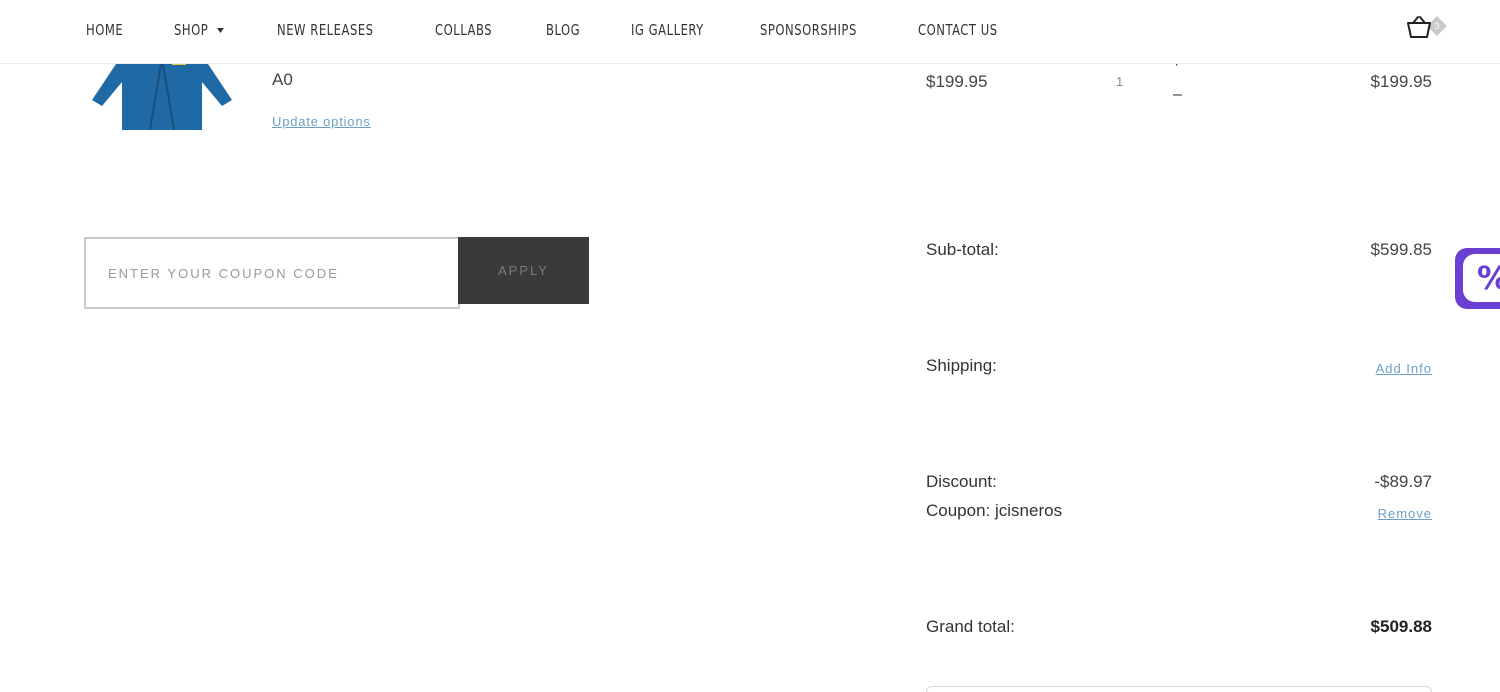  What do you see at coordinates (282, 79) in the screenshot?
I see `product-variant: A0` at bounding box center [282, 79].